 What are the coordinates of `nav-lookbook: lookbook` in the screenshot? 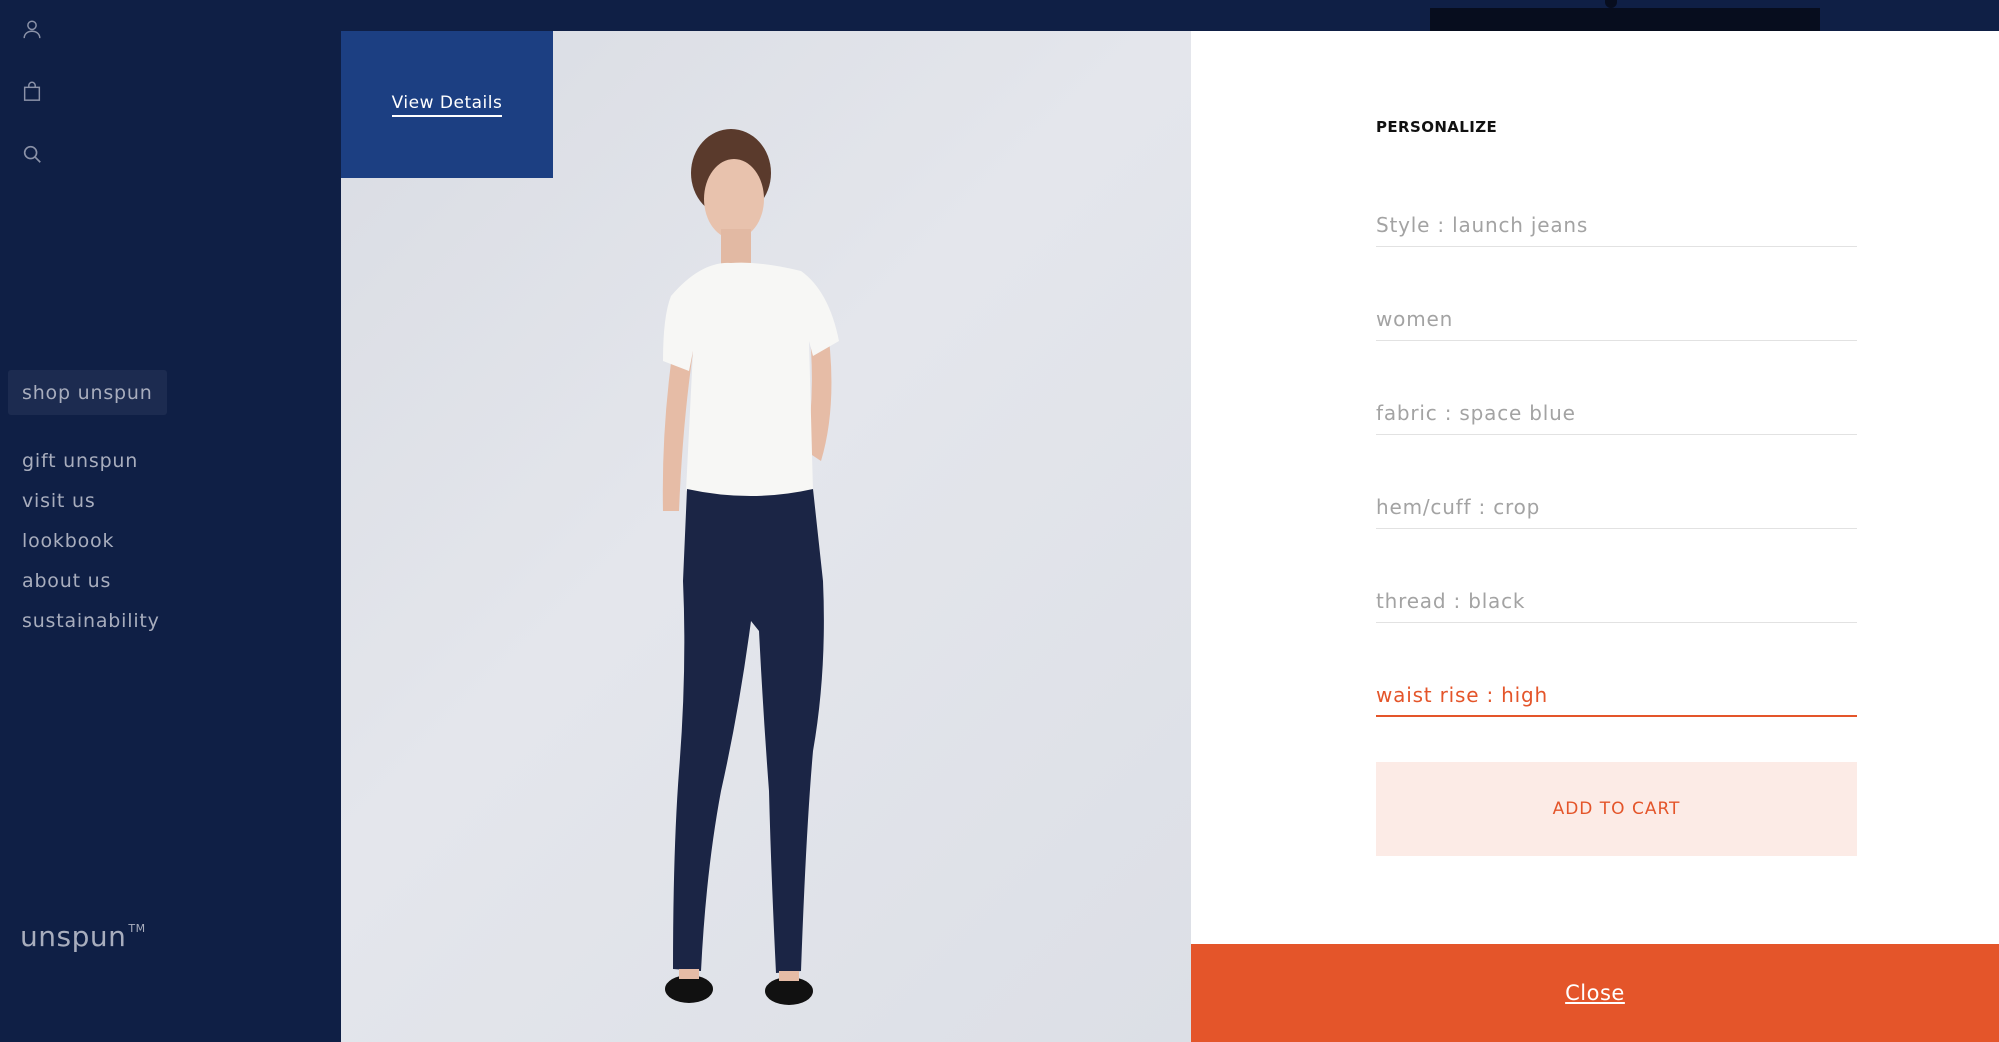 It's located at (91, 548).